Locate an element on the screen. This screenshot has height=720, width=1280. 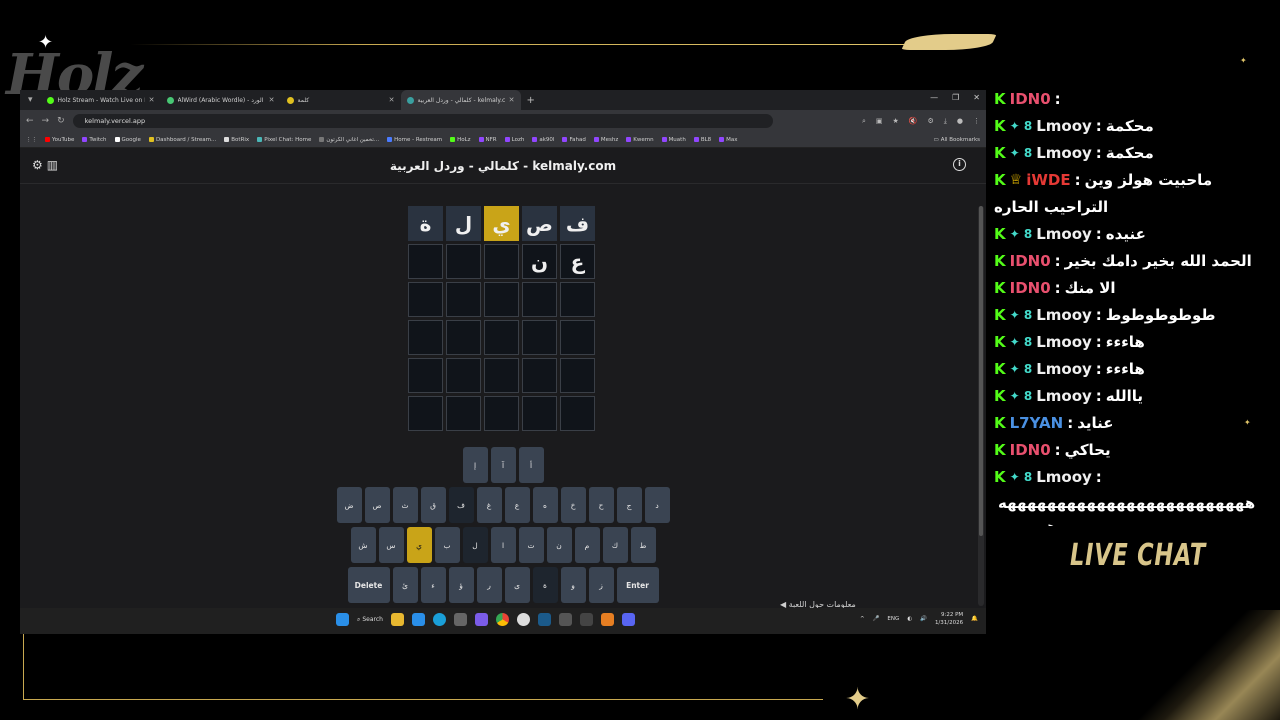
obs-icon is located at coordinates (523, 619).